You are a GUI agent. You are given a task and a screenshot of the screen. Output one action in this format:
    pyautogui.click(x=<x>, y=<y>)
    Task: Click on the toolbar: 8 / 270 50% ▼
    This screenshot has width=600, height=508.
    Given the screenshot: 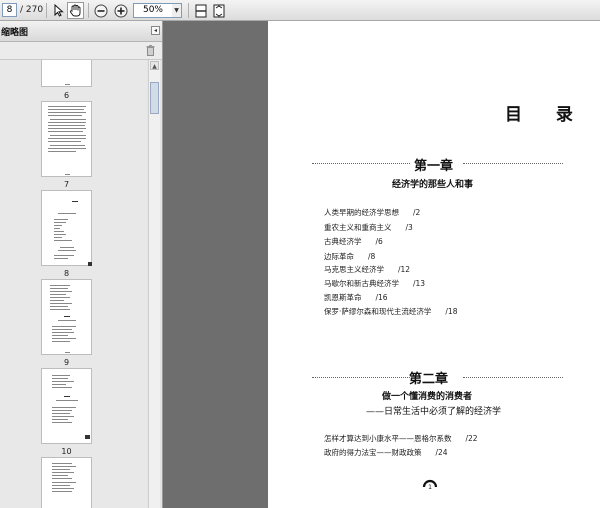 What is the action you would take?
    pyautogui.click(x=300, y=10)
    